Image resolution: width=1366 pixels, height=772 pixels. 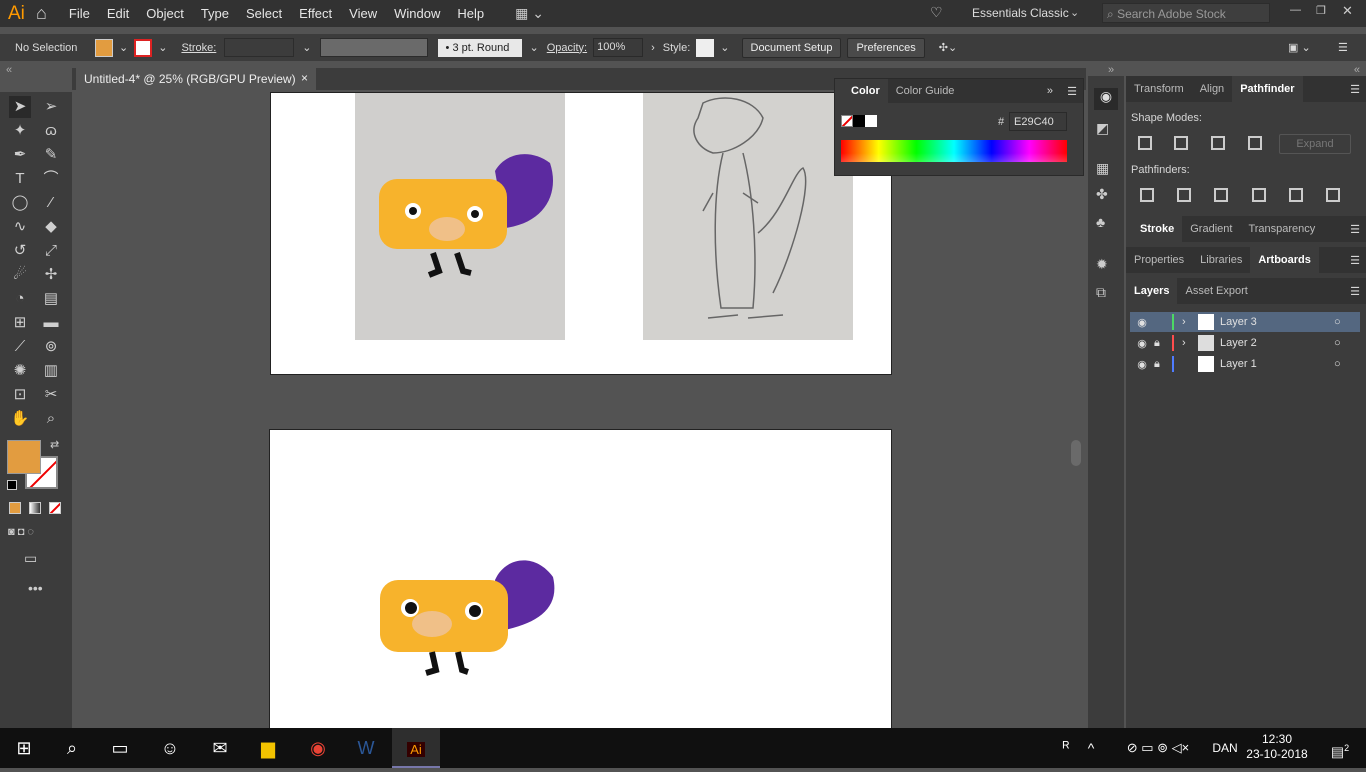 I want to click on selection-tool-icon: ➤, so click(x=20, y=107).